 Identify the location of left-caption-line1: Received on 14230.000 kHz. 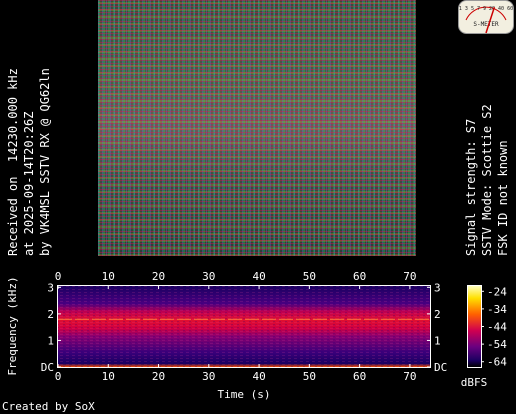
(13, 162).